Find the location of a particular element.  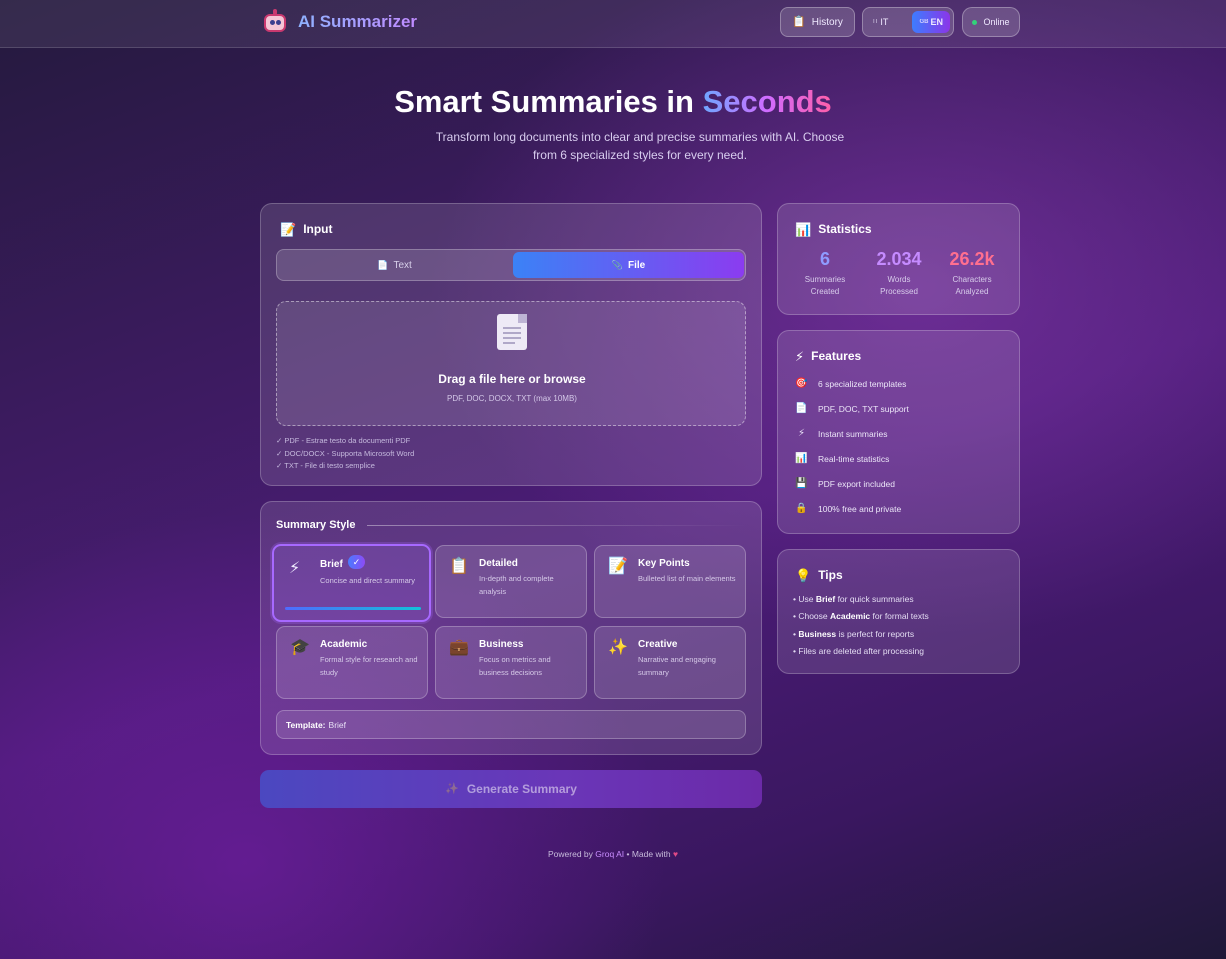

feature-item: ⚡ Instant summaries is located at coordinates (841, 434).